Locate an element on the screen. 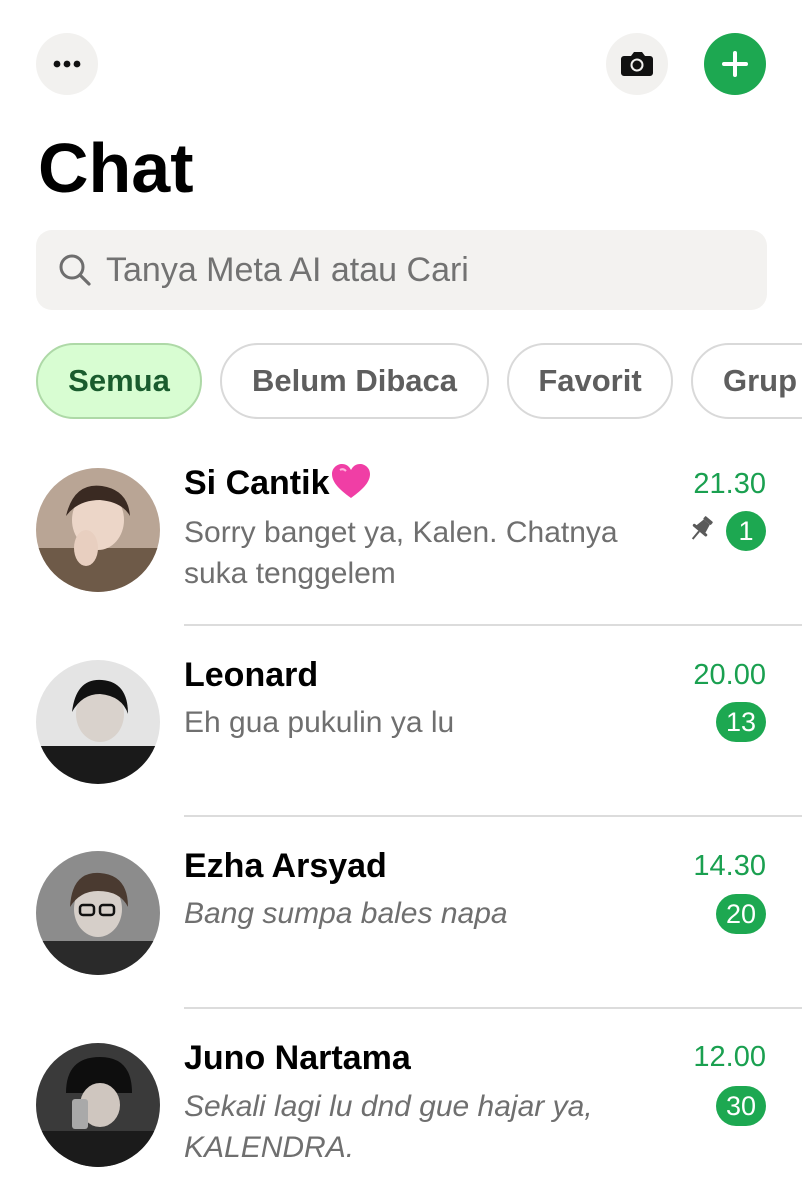 The width and height of the screenshot is (802, 1199). pin-icon is located at coordinates (702, 528).